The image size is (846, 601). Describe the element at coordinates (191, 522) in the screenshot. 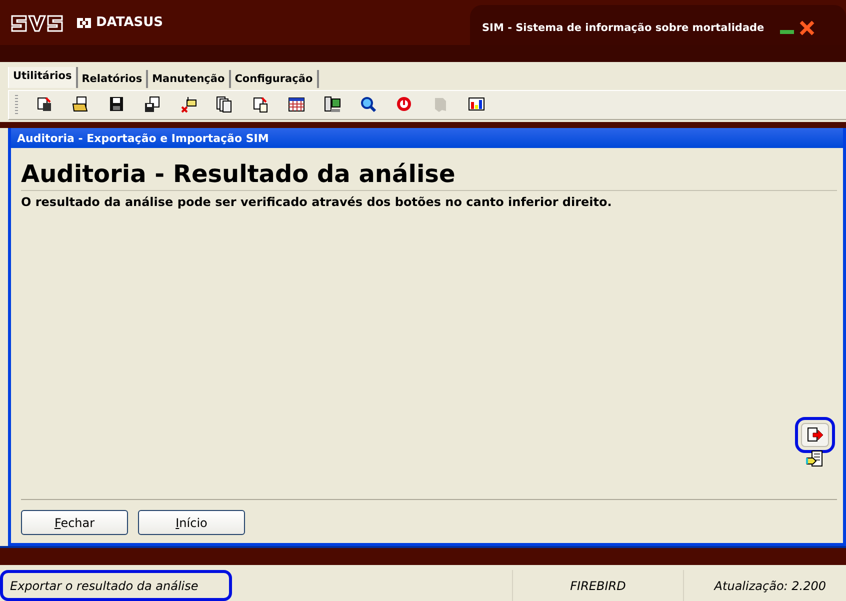

I see `dialog-button: Início` at that location.